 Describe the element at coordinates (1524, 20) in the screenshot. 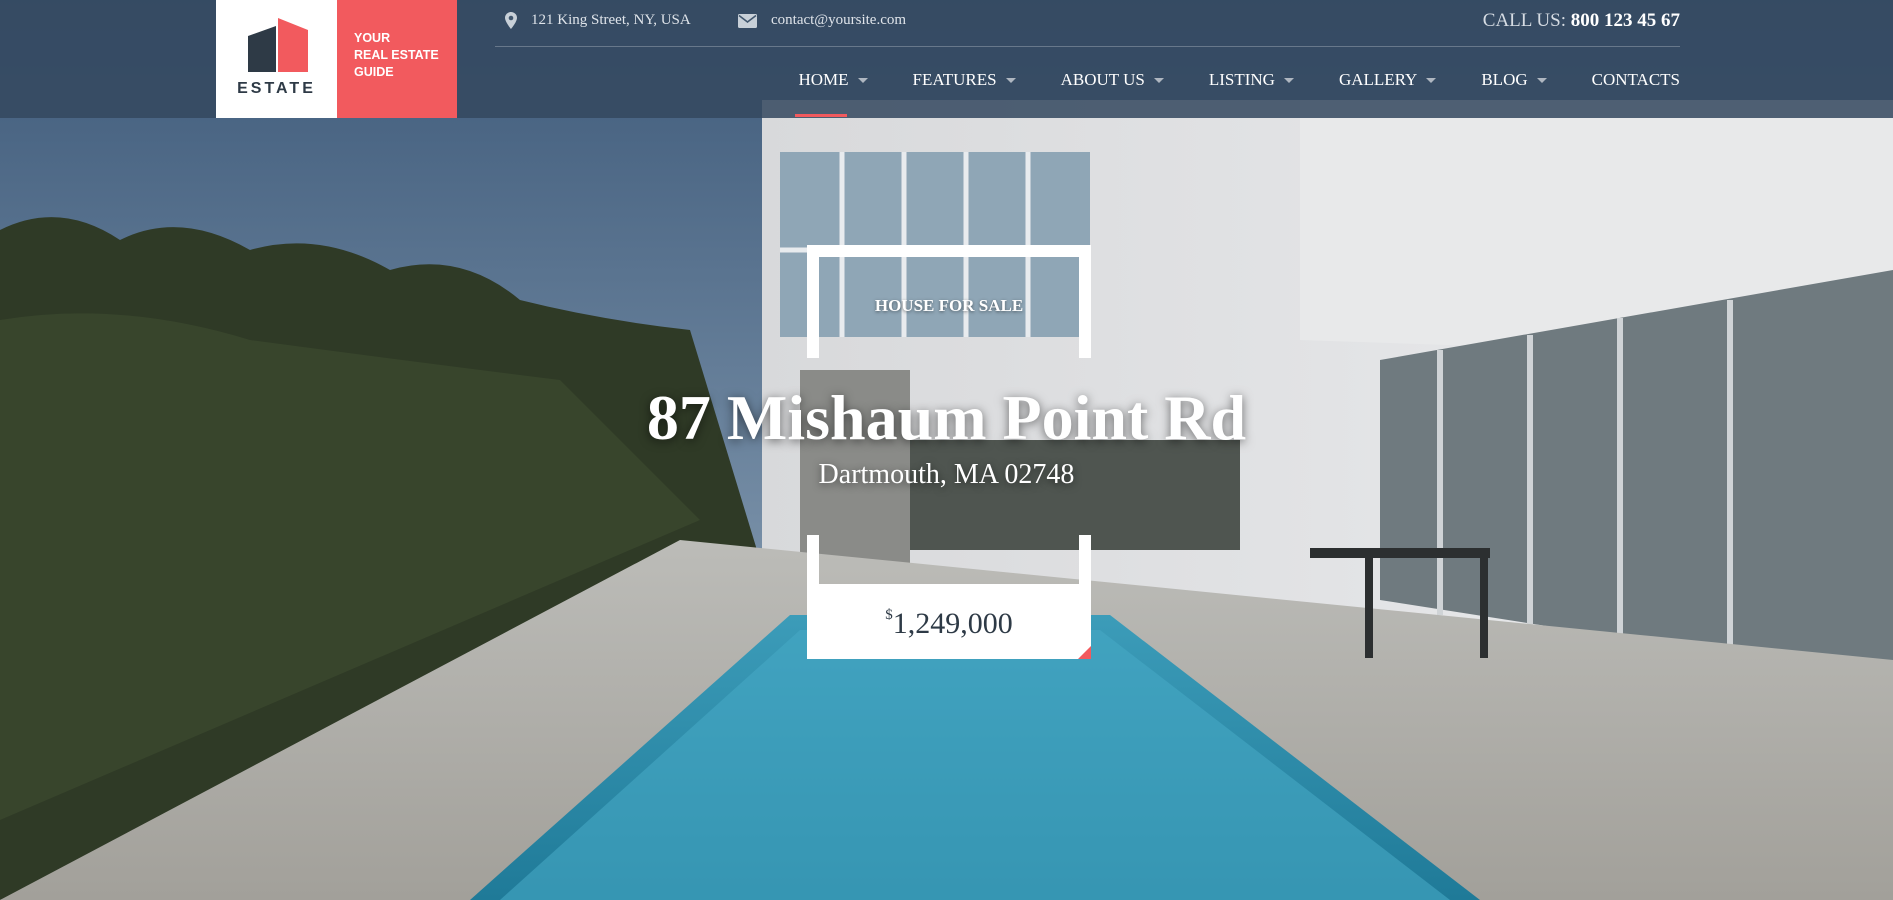

I see `call-label: CALL US:` at that location.